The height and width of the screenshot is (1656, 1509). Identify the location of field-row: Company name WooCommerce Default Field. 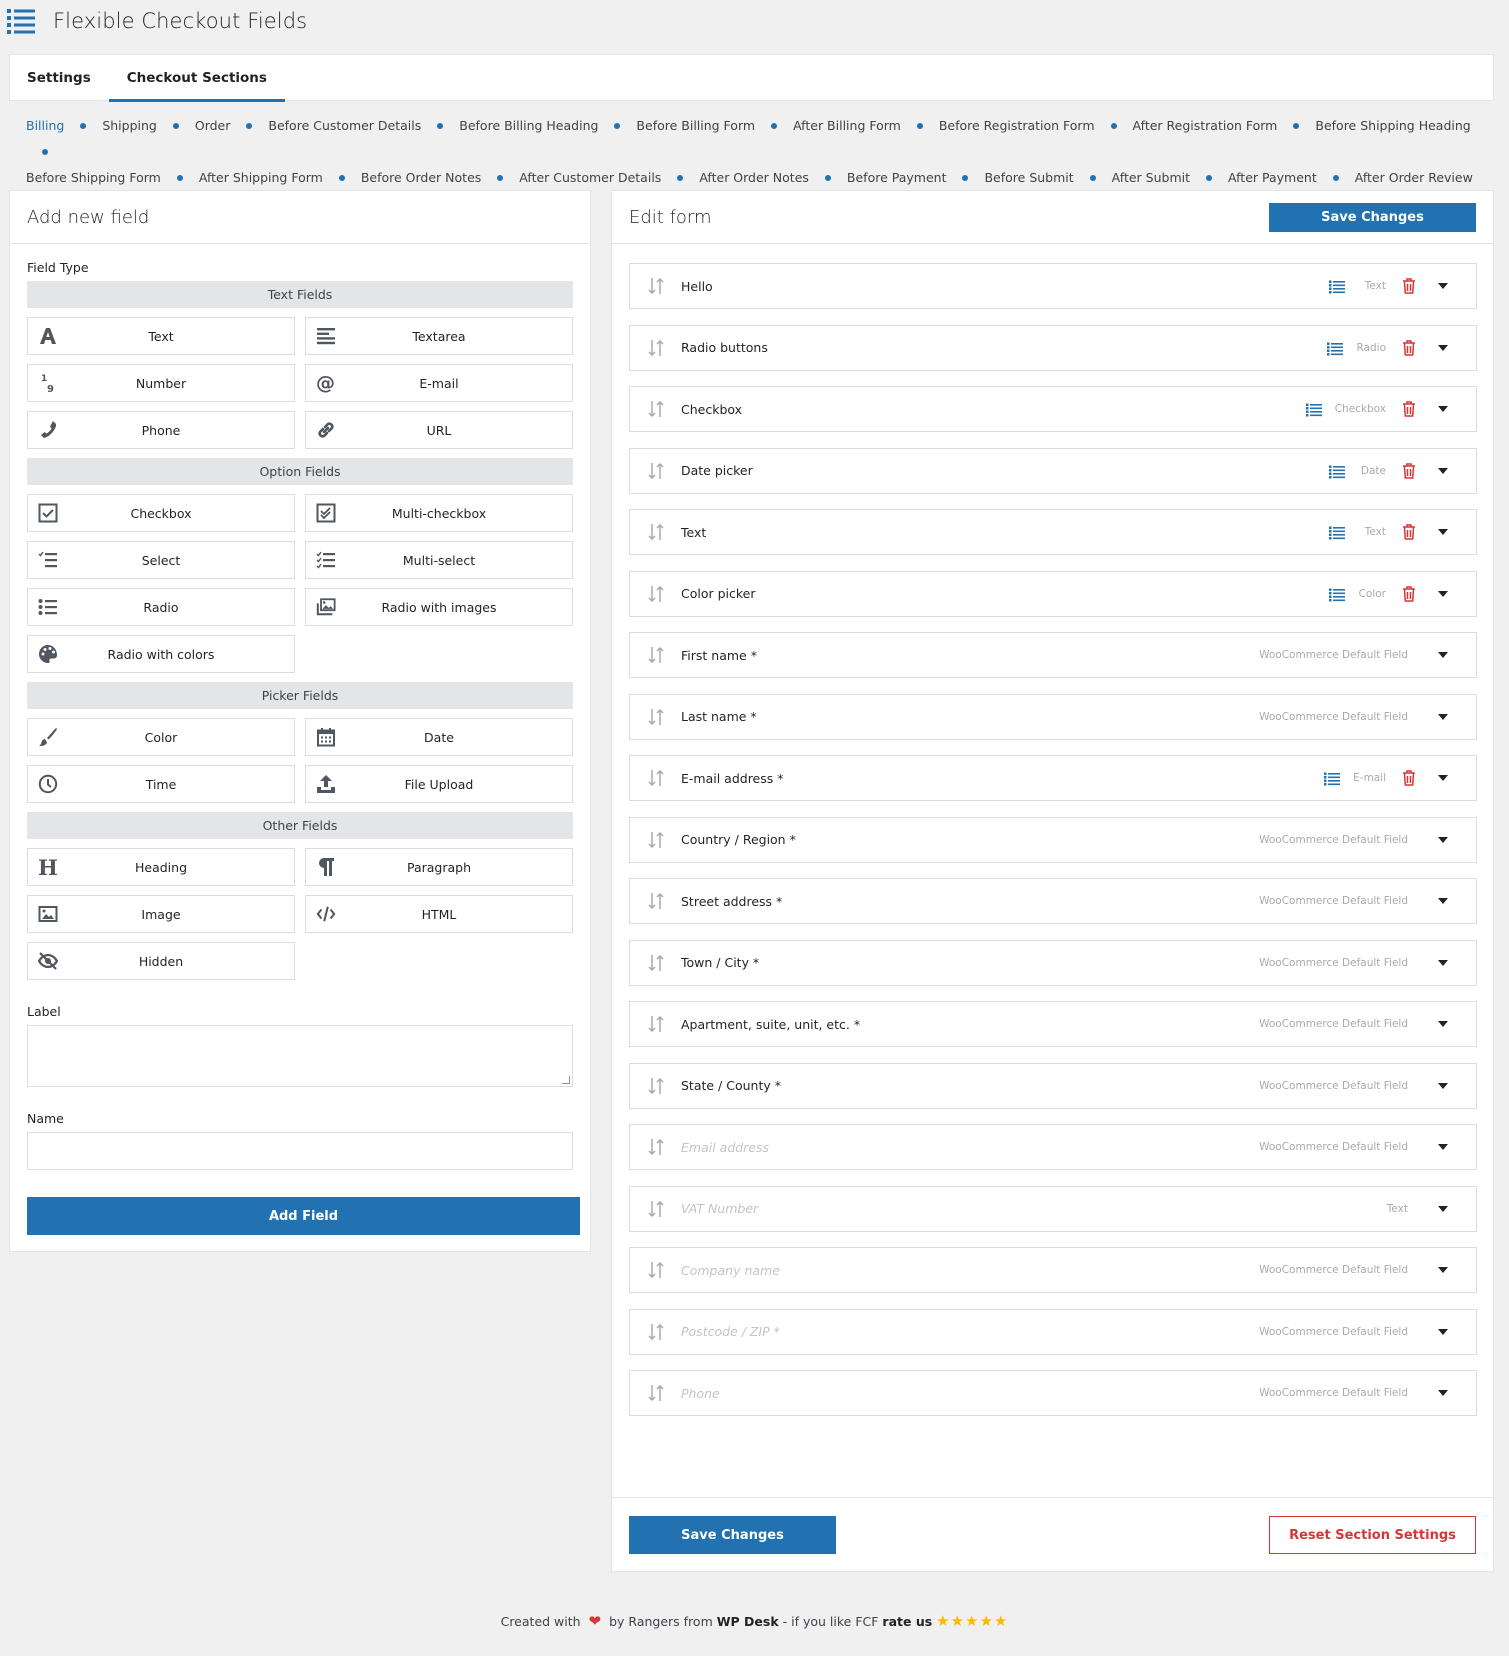
(1053, 1270).